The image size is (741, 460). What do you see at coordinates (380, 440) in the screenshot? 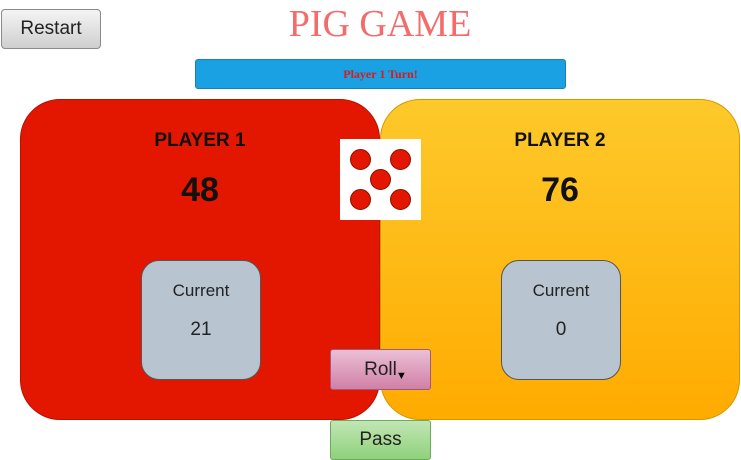
I see `pass-button: Pass` at bounding box center [380, 440].